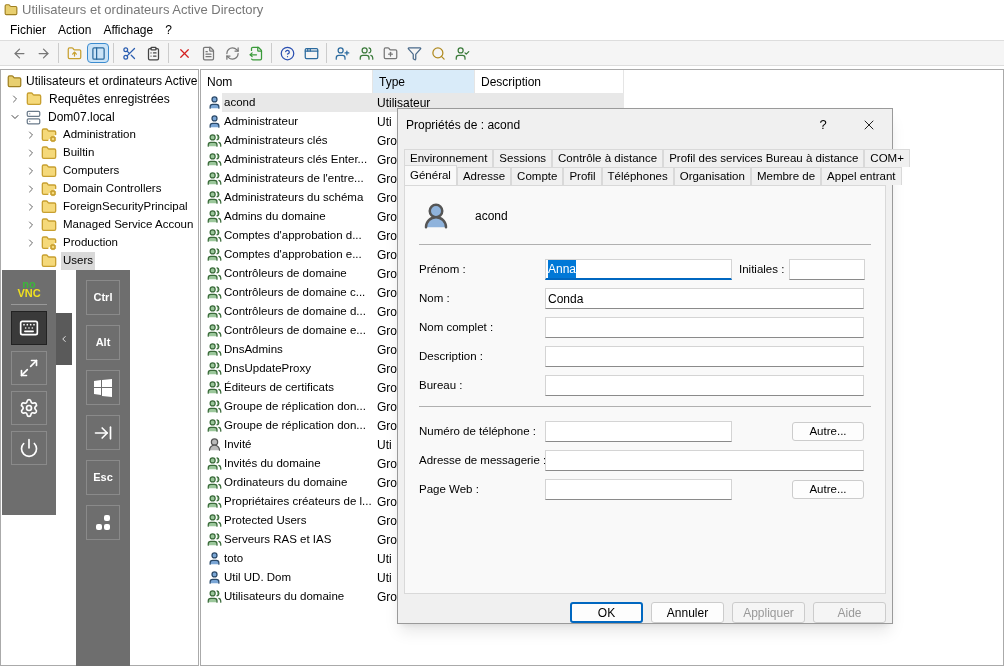 The width and height of the screenshot is (1004, 666). I want to click on list-item: Admins du domaine, so click(298, 216).